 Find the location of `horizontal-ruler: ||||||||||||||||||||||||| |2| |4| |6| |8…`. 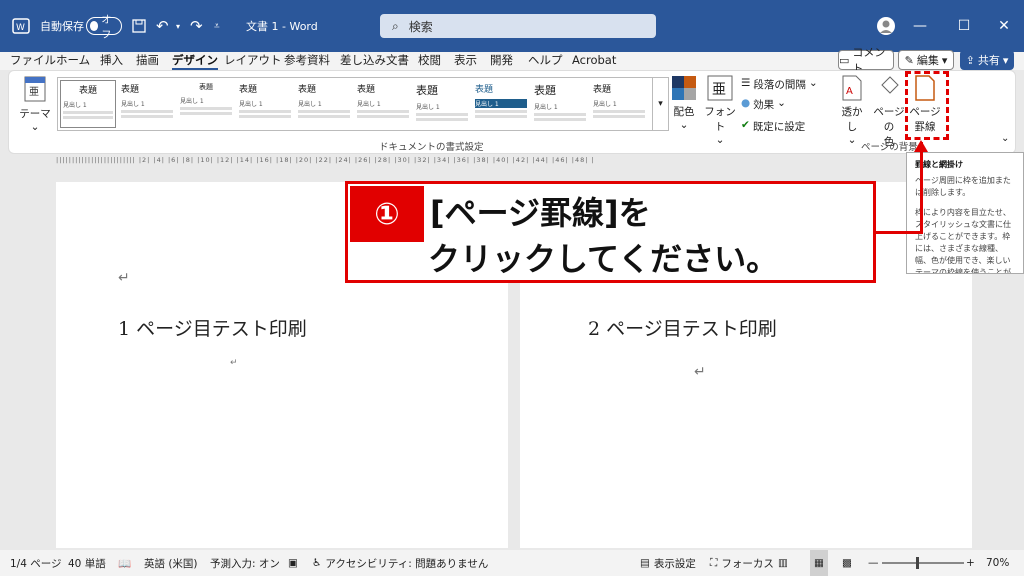

horizontal-ruler: ||||||||||||||||||||||||| |2| |4| |6| |8… is located at coordinates (516, 162).